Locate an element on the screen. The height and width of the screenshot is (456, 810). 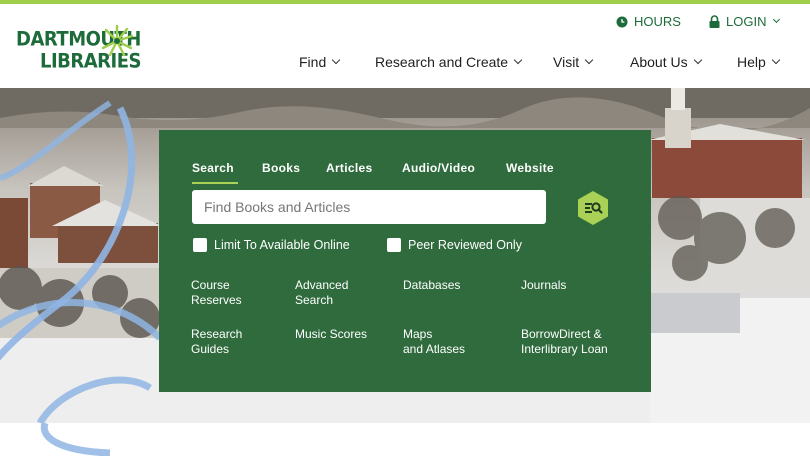
nav-visit: Visit is located at coordinates (573, 62).